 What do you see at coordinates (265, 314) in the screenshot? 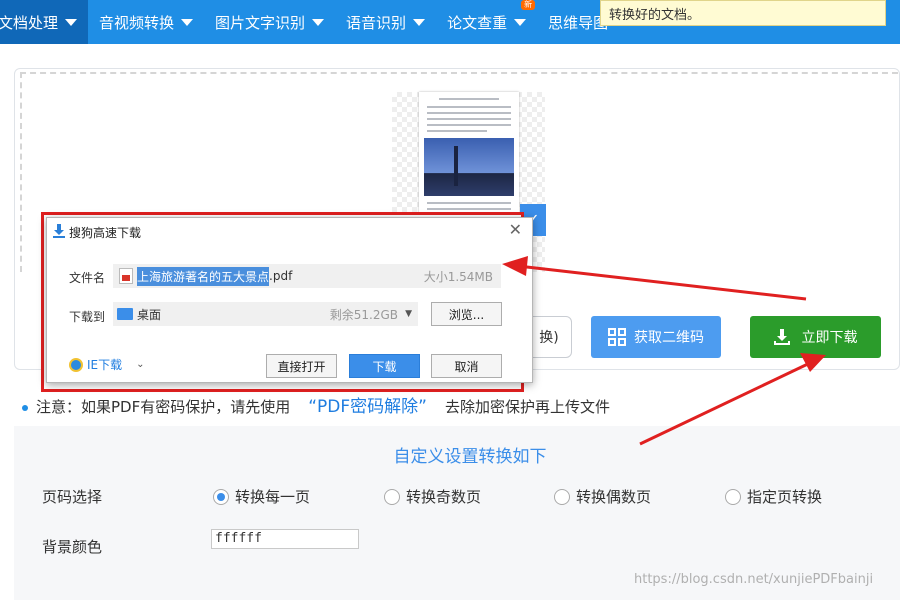
I see `folder-select: 桌面 剩余51.2GB ▼` at bounding box center [265, 314].